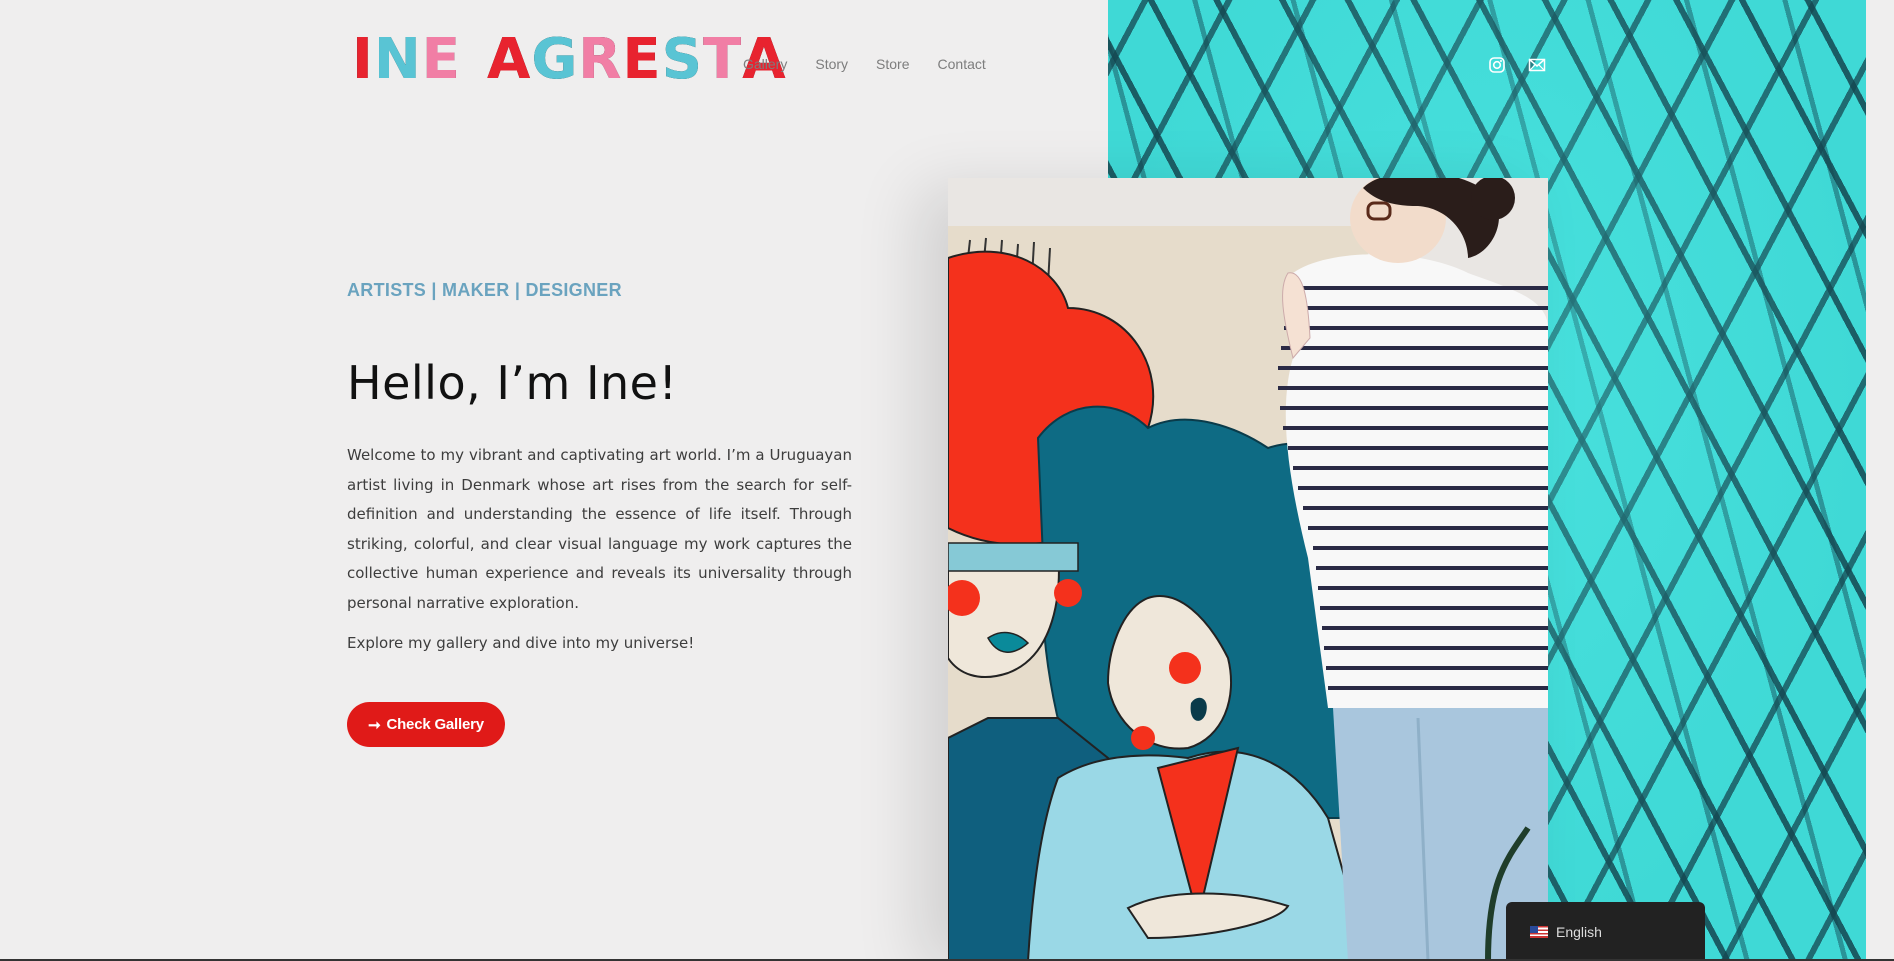 The image size is (1894, 961). I want to click on main-nav: Gallery Story Store Contact, so click(864, 64).